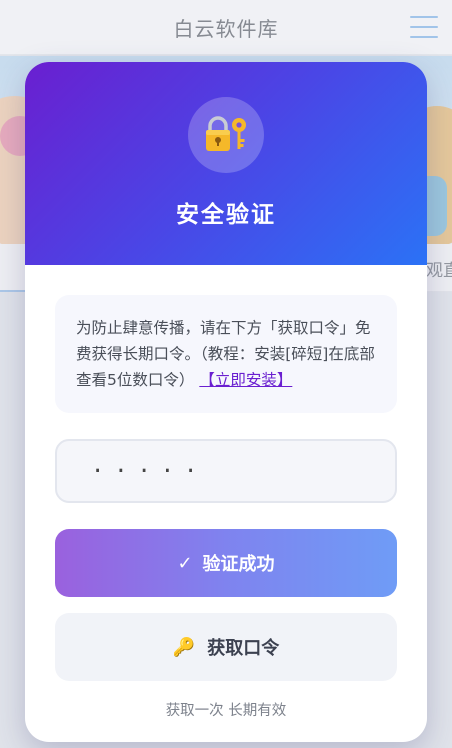  What do you see at coordinates (184, 647) in the screenshot?
I see `key-icon: 🔑` at bounding box center [184, 647].